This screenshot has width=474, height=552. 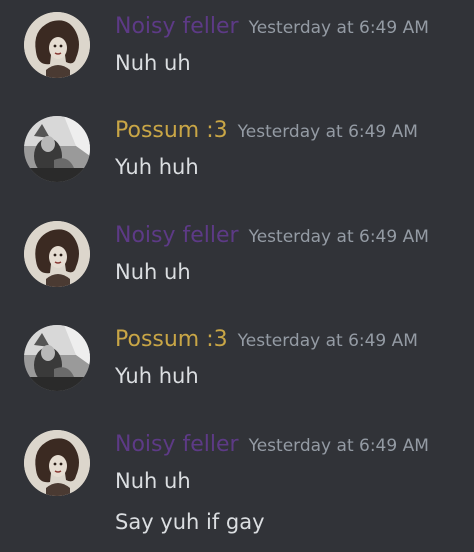 What do you see at coordinates (190, 522) in the screenshot?
I see `message-text: Say yuh if gay` at bounding box center [190, 522].